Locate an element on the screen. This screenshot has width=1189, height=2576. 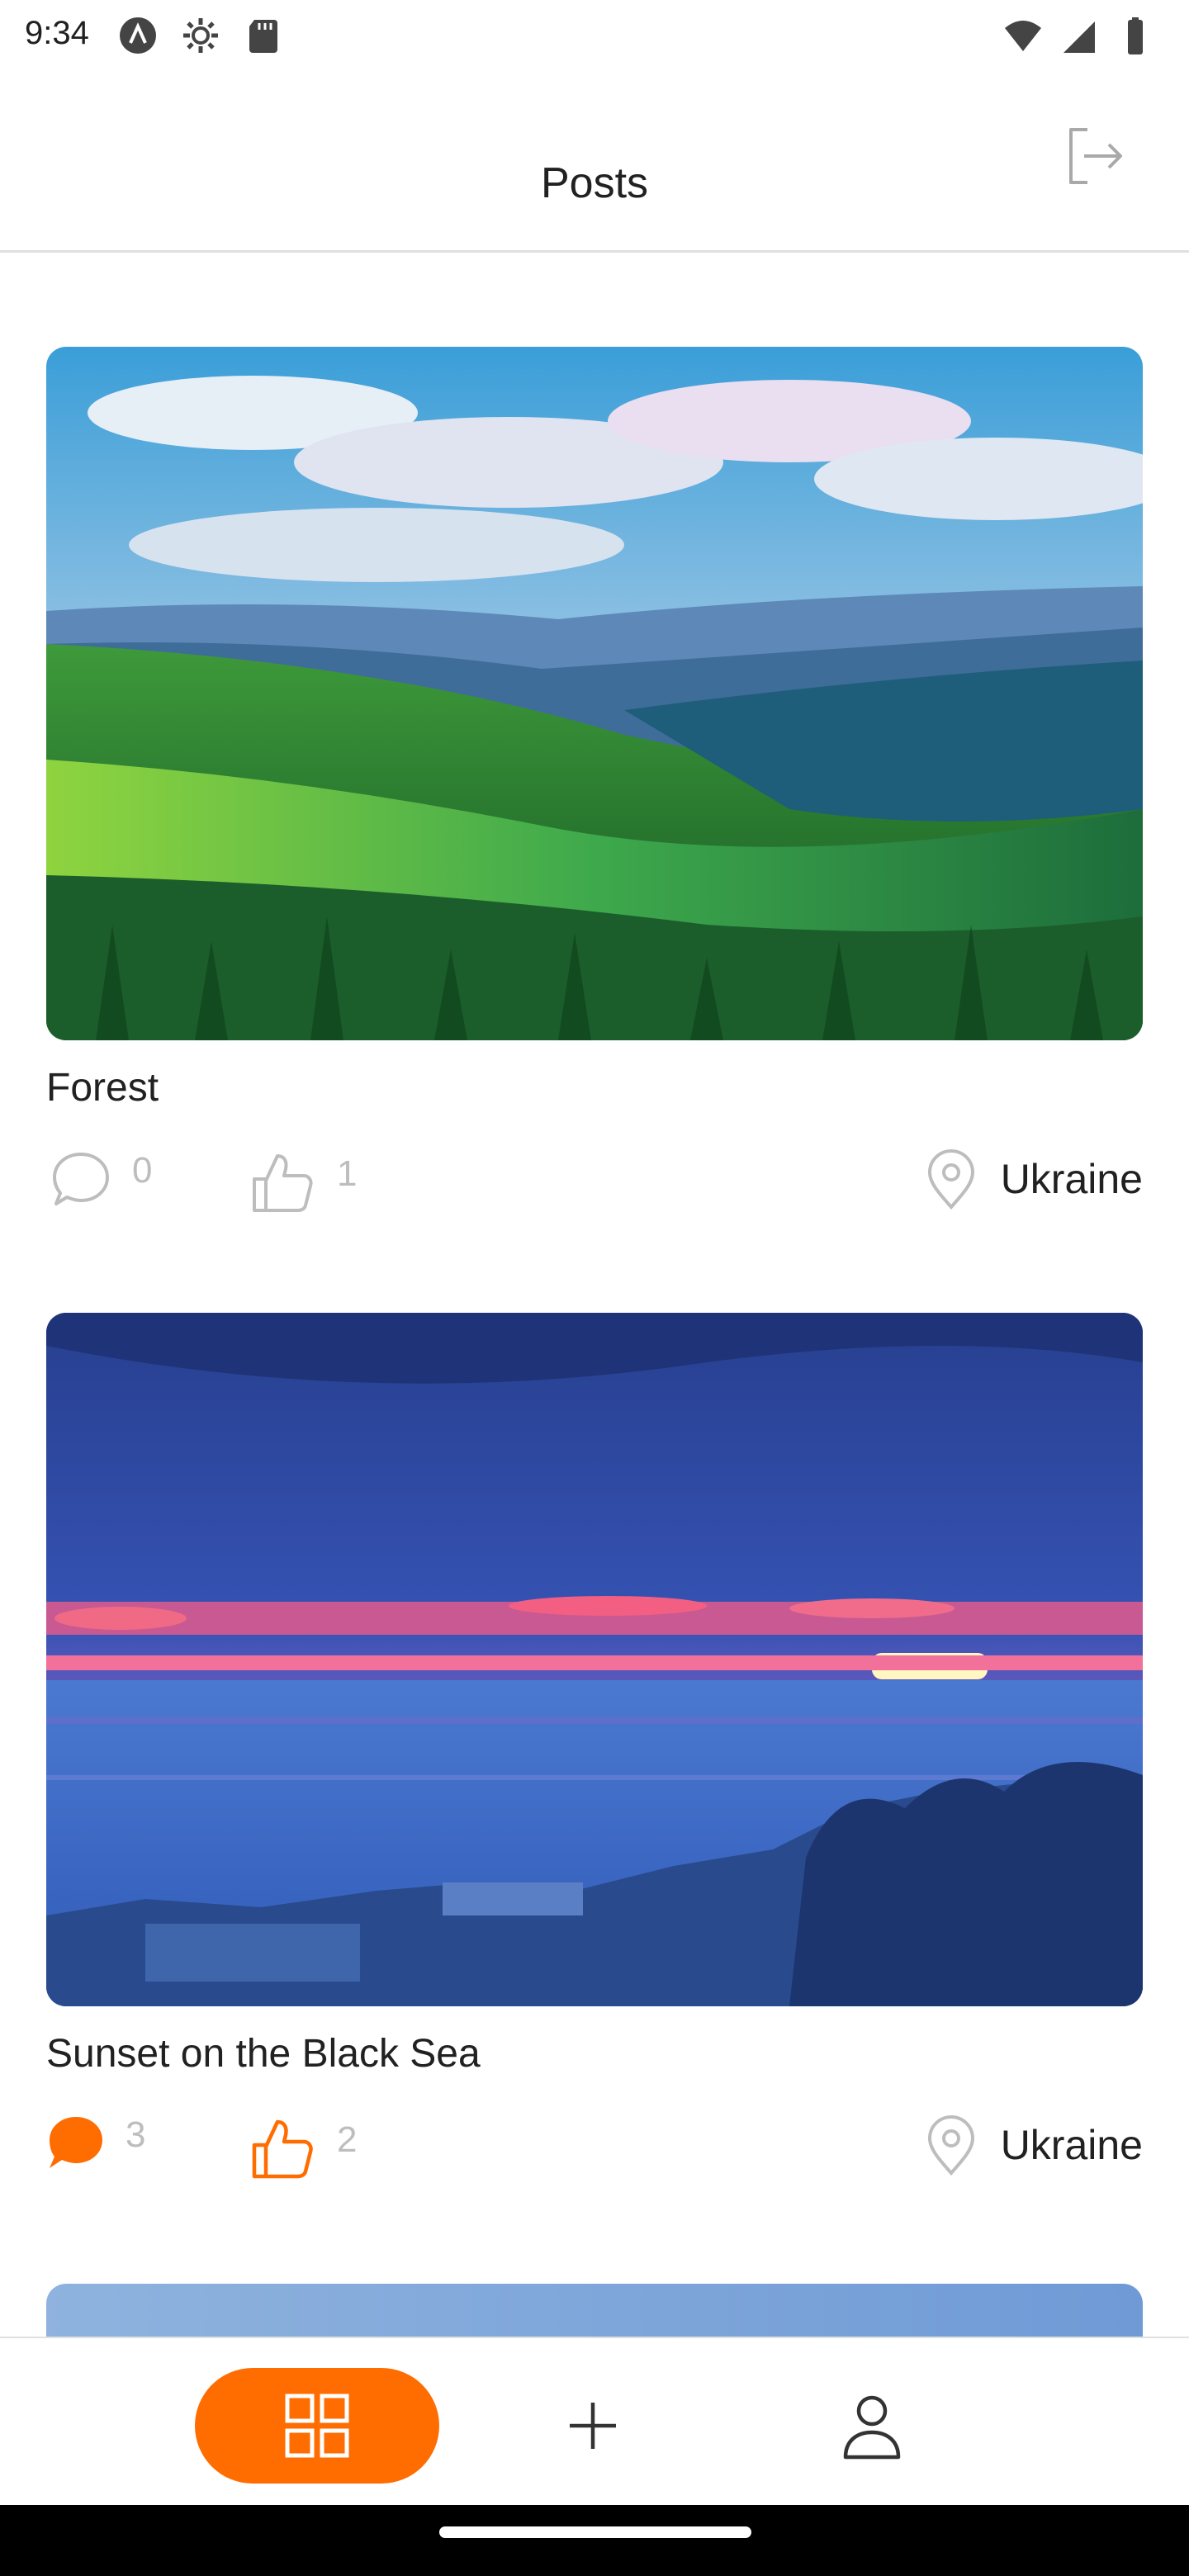
plus-icon is located at coordinates (593, 2426).